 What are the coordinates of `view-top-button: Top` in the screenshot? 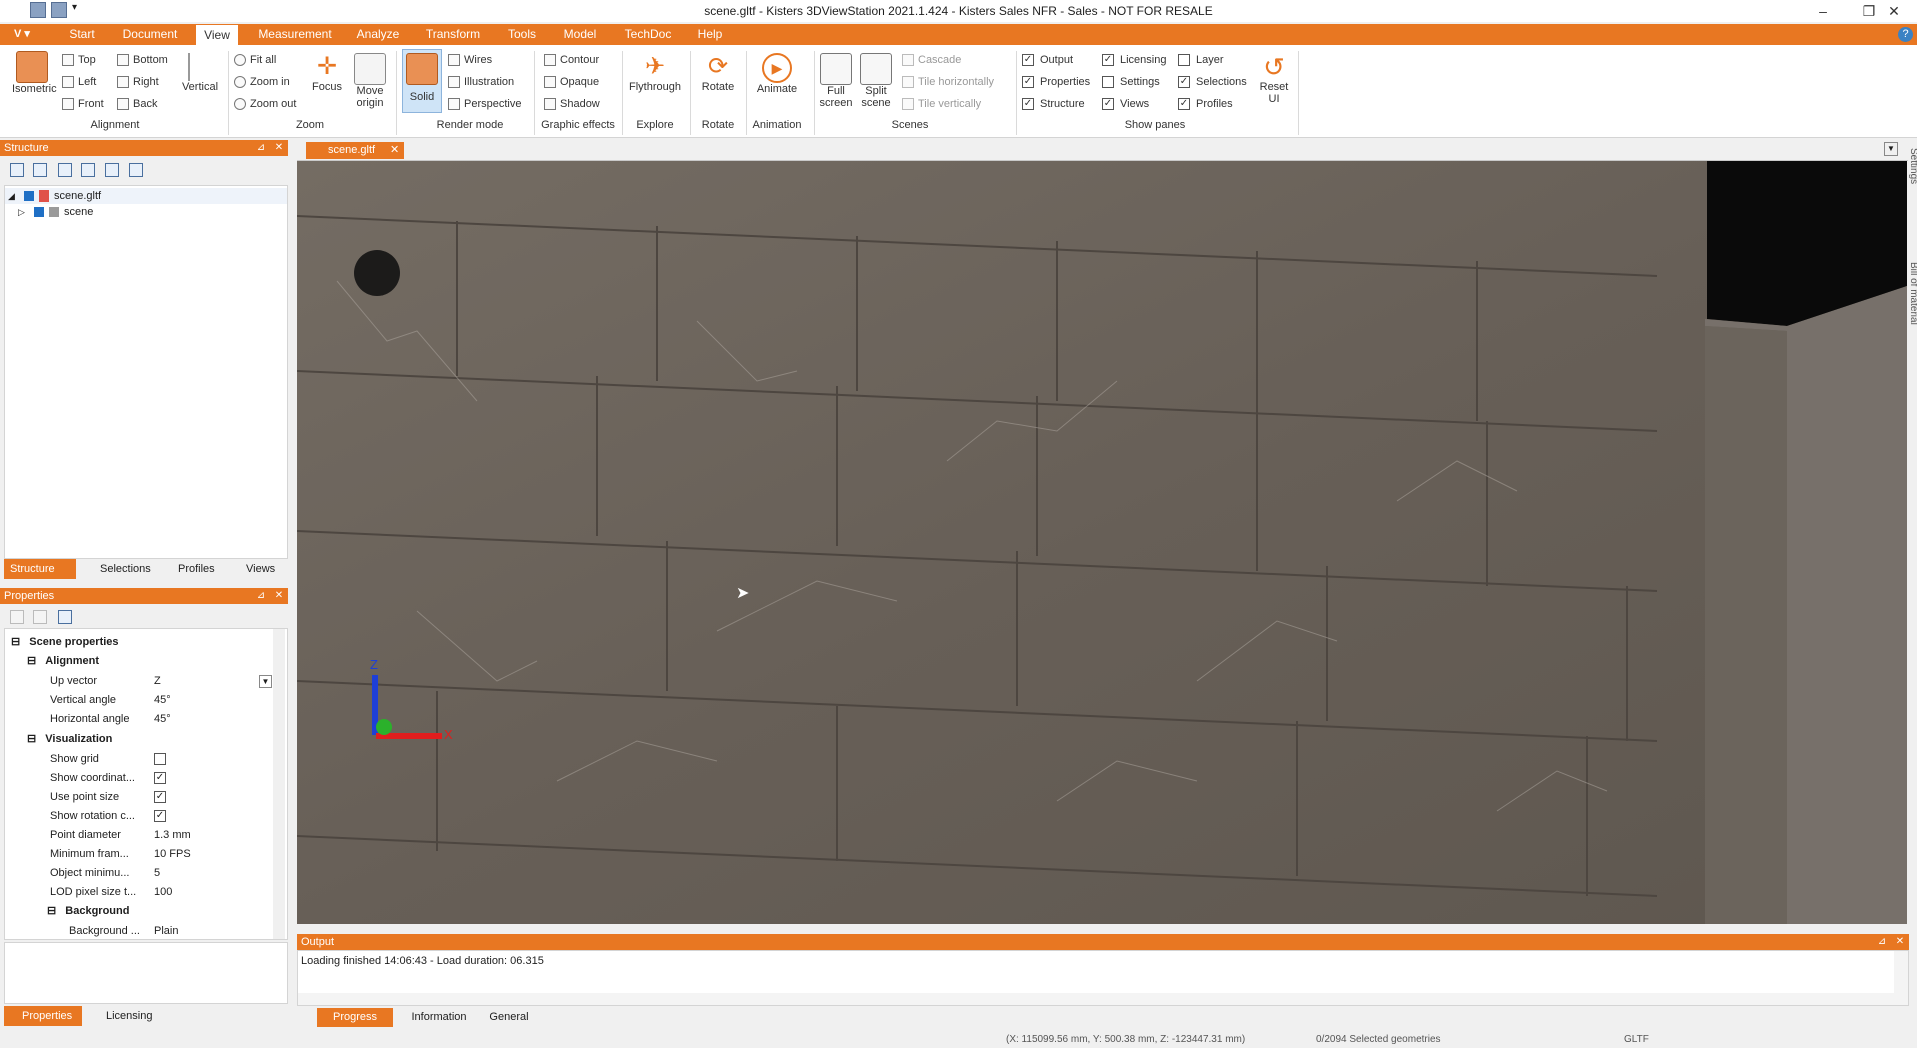 It's located at (79, 60).